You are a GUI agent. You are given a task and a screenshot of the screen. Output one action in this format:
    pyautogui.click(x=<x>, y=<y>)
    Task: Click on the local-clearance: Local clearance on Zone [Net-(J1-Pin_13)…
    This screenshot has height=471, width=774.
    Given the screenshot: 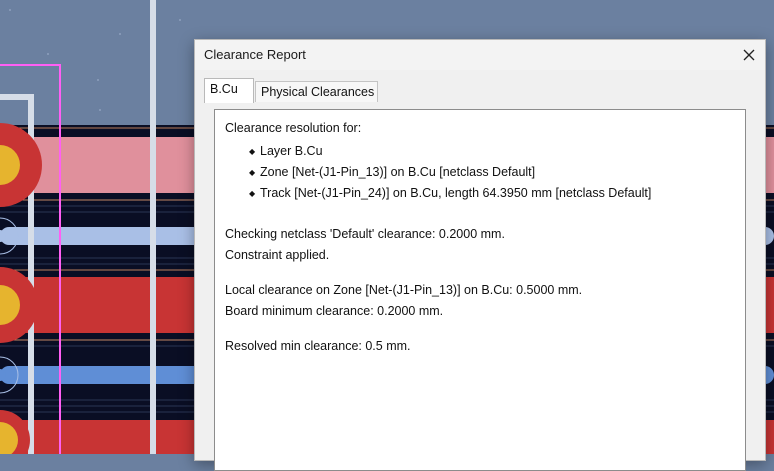 What is the action you would take?
    pyautogui.click(x=404, y=290)
    